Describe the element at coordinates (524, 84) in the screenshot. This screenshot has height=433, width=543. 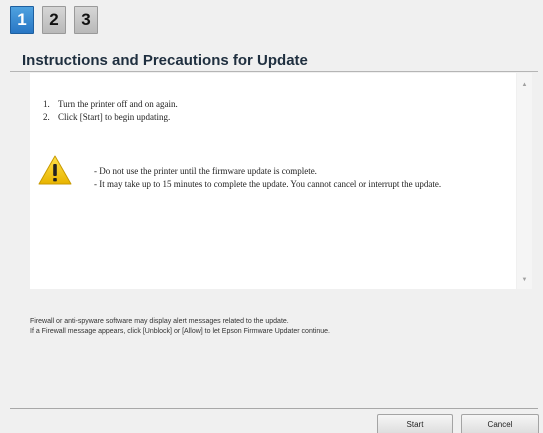
I see `scroll-up-arrow-icon: ▲` at that location.